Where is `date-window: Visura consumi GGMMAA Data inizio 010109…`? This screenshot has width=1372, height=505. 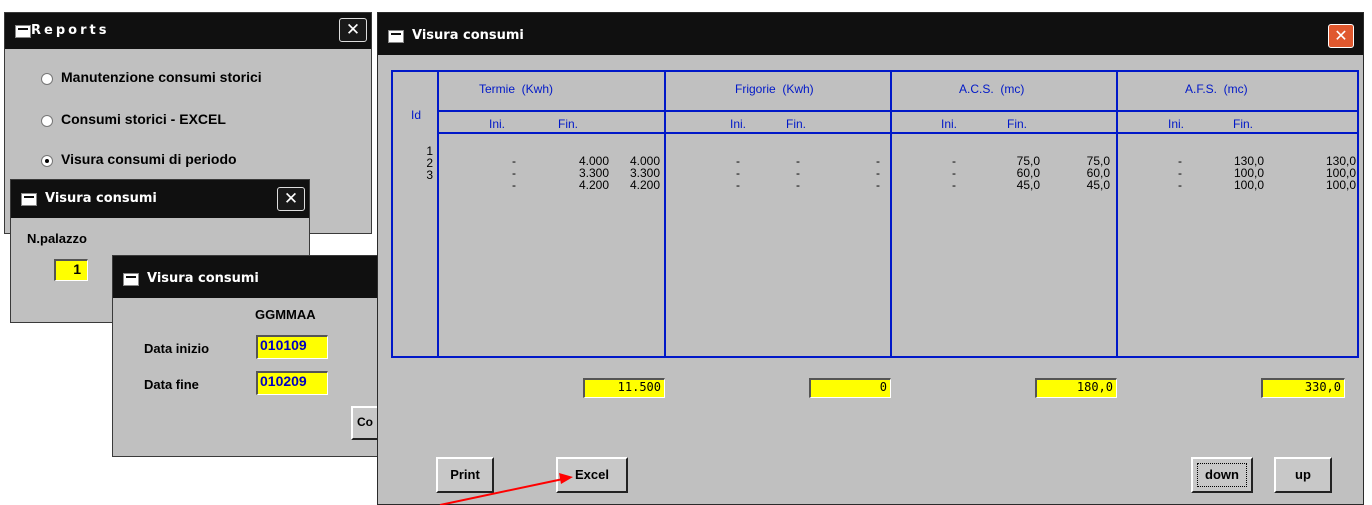
date-window: Visura consumi GGMMAA Data inizio 010109… is located at coordinates (246, 356).